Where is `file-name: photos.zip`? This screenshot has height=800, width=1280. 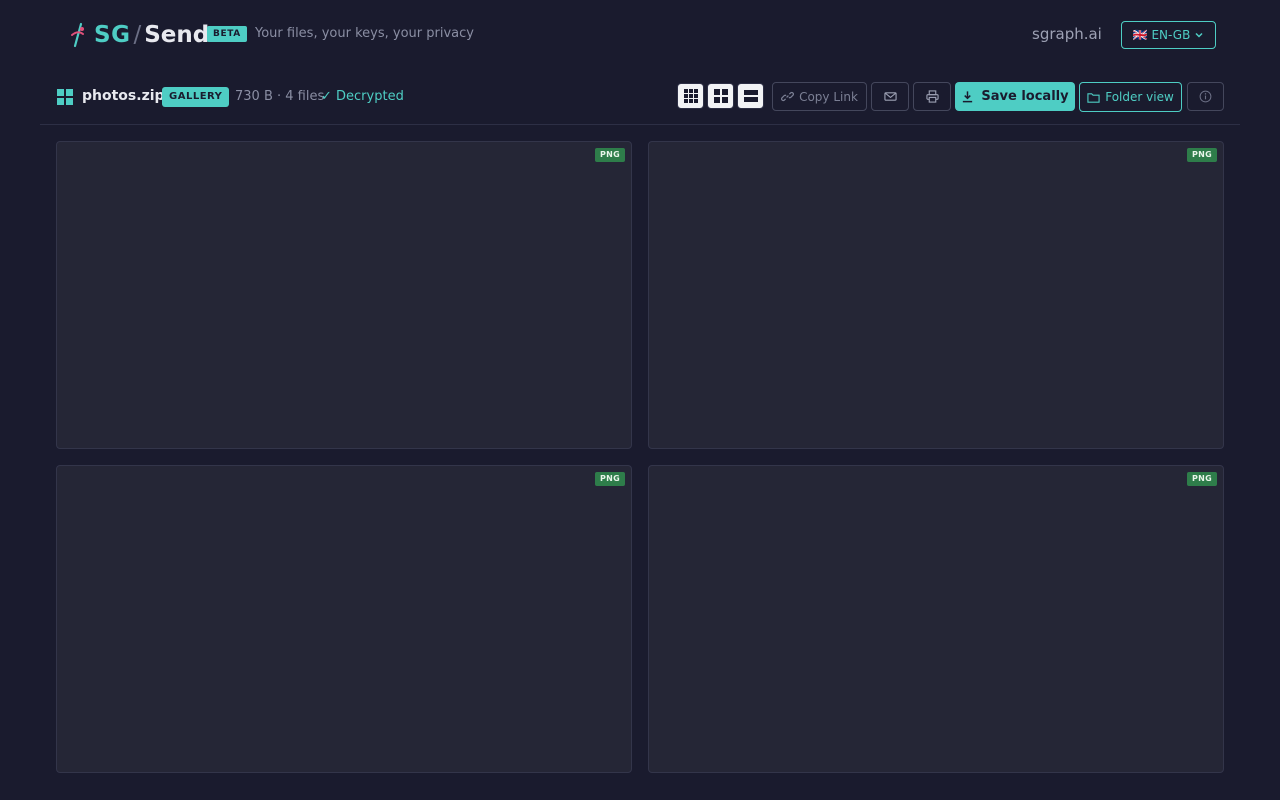 file-name: photos.zip is located at coordinates (123, 96).